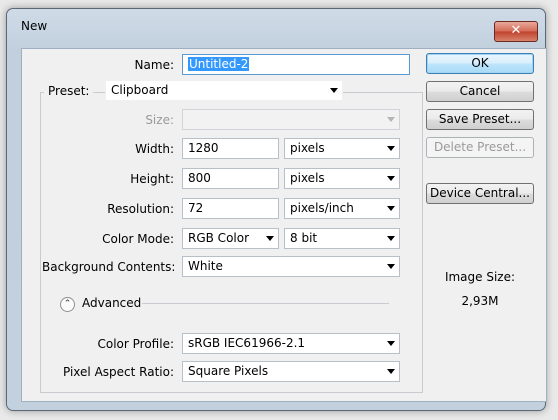 The width and height of the screenshot is (558, 420). I want to click on width-label-text: Width:, so click(154, 149).